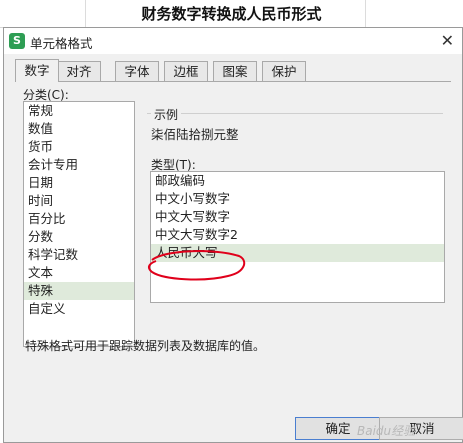 This screenshot has width=463, height=443. What do you see at coordinates (79, 71) in the screenshot?
I see `tab-alignment: 对齐` at bounding box center [79, 71].